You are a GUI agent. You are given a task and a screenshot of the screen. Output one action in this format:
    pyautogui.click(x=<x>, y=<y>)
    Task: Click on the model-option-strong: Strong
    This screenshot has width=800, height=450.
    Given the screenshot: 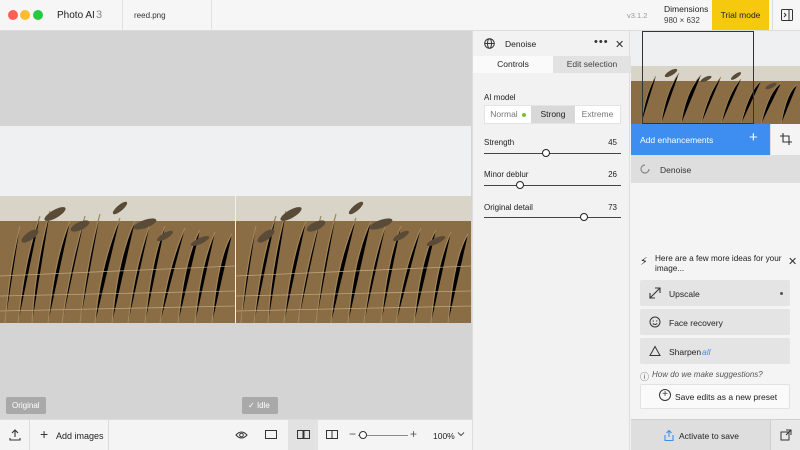 What is the action you would take?
    pyautogui.click(x=553, y=114)
    